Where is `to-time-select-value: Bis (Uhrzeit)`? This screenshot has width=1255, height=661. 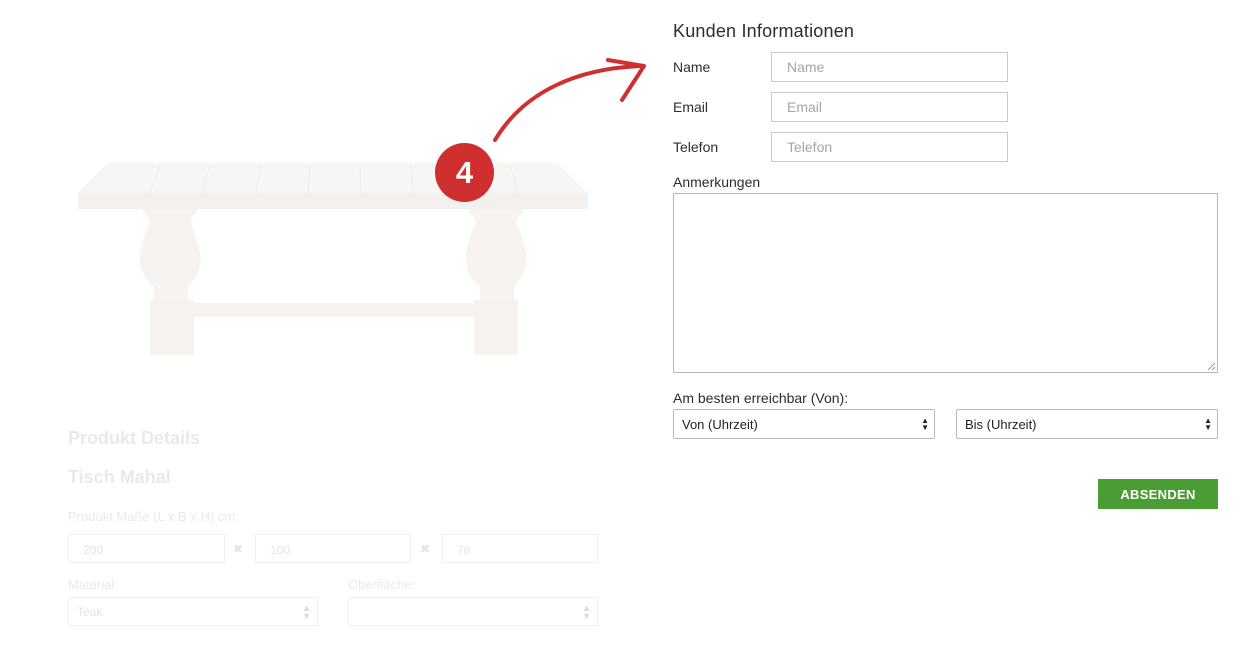
to-time-select-value: Bis (Uhrzeit) is located at coordinates (1001, 424).